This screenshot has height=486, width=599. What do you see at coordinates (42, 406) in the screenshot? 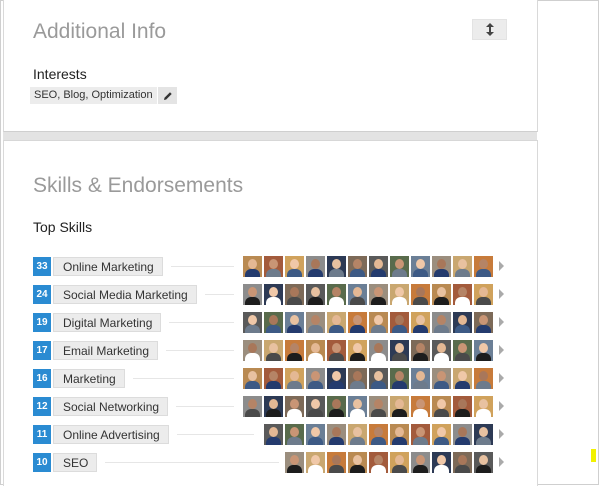
I see `endorsement-count: 12` at bounding box center [42, 406].